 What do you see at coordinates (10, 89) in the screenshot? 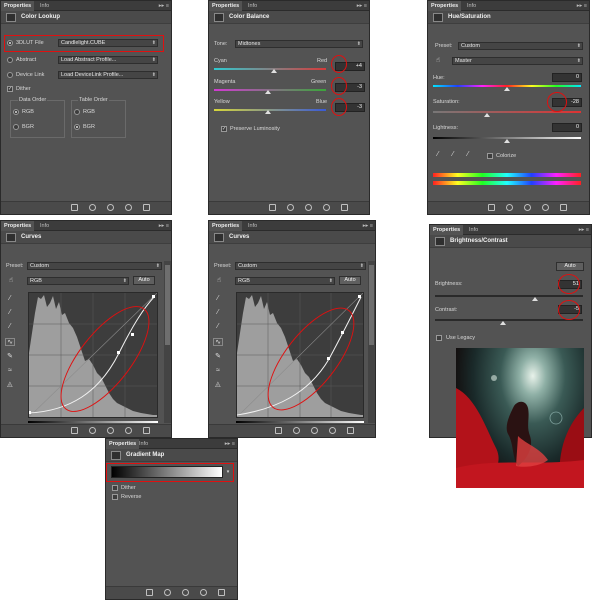
I see `dither-checkbox: ✓` at bounding box center [10, 89].